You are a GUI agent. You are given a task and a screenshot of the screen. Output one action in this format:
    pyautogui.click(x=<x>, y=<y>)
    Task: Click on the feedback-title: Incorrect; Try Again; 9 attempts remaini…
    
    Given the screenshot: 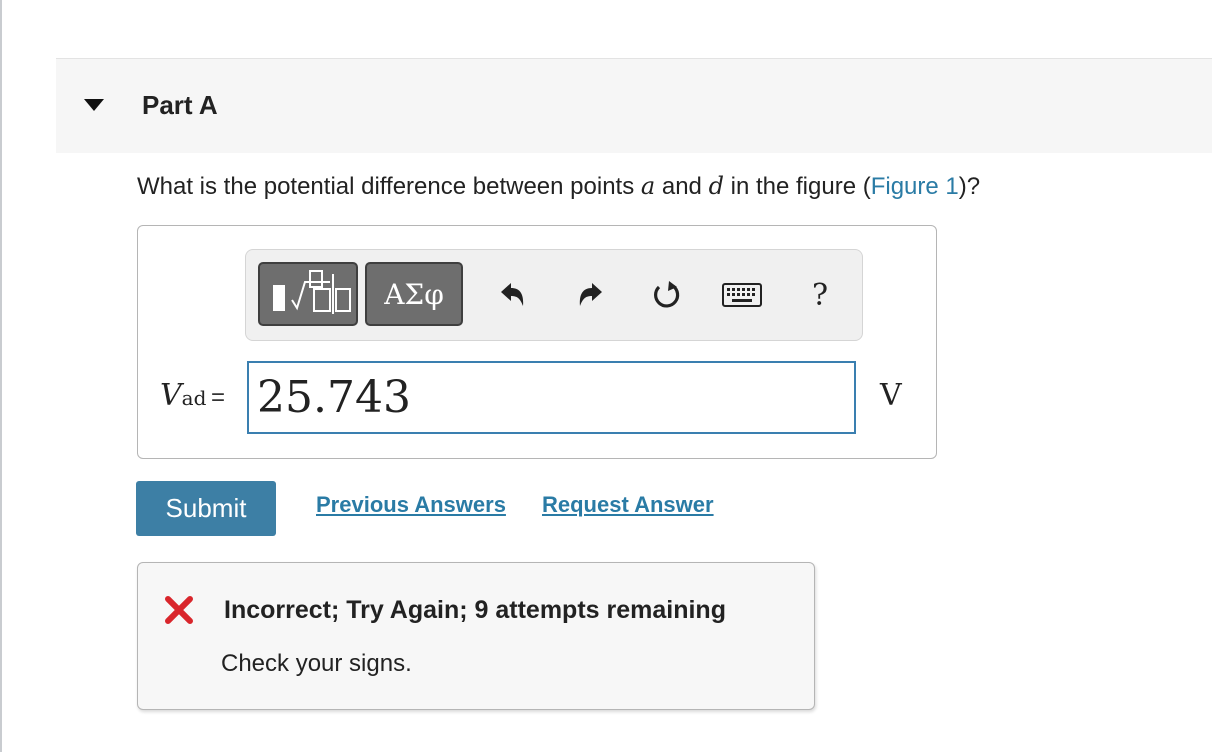 What is the action you would take?
    pyautogui.click(x=475, y=610)
    